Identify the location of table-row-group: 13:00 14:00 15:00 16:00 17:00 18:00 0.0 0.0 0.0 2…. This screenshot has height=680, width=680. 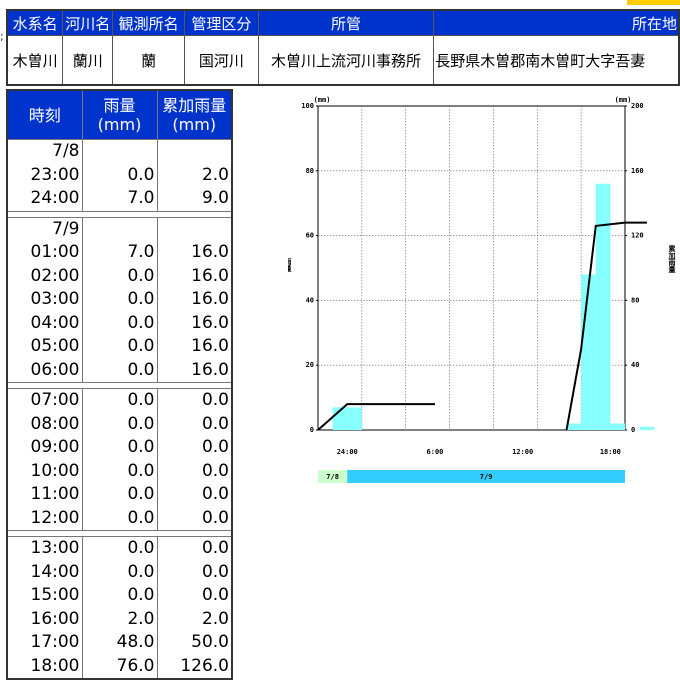
(119, 608).